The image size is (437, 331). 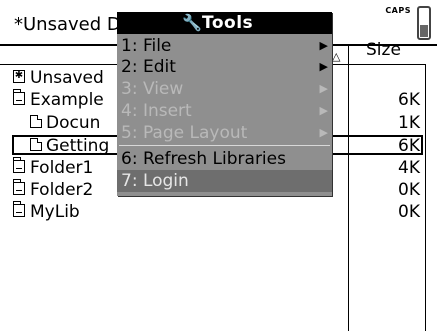 I want to click on file-name: Getting, so click(x=78, y=146).